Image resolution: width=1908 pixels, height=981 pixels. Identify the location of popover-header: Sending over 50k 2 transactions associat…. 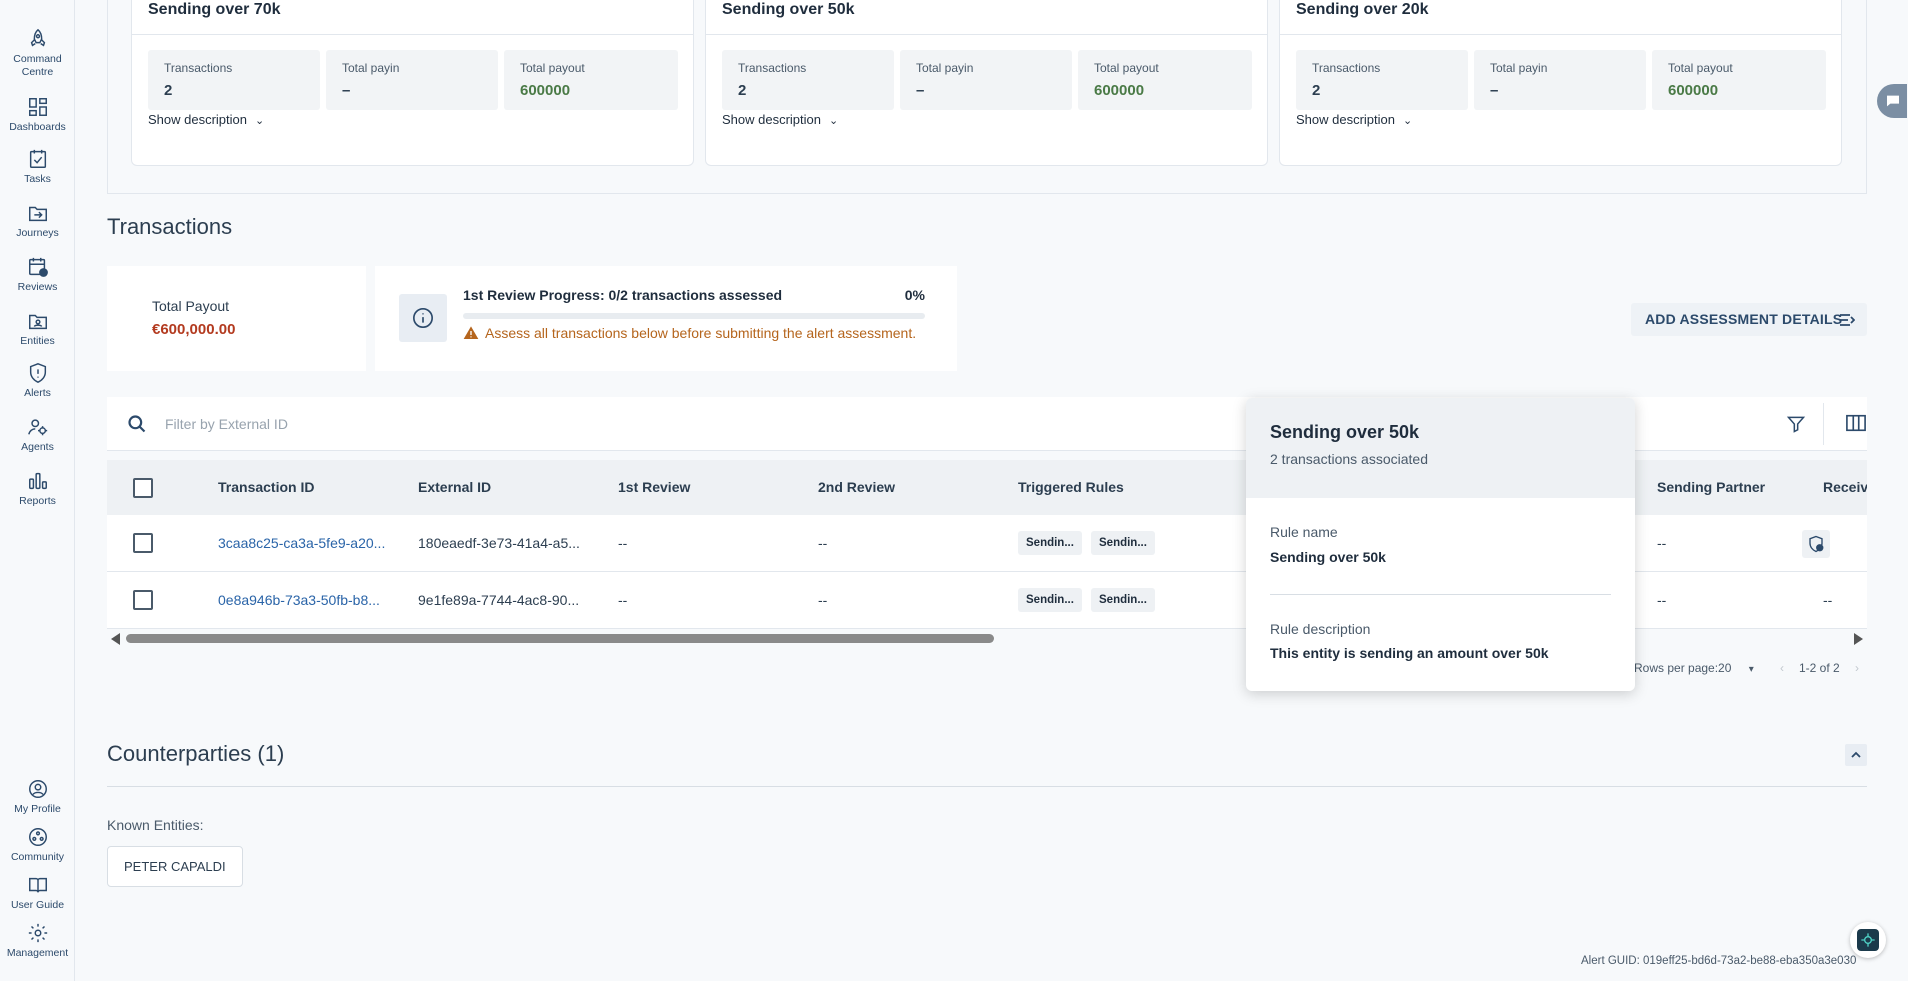
(1440, 448).